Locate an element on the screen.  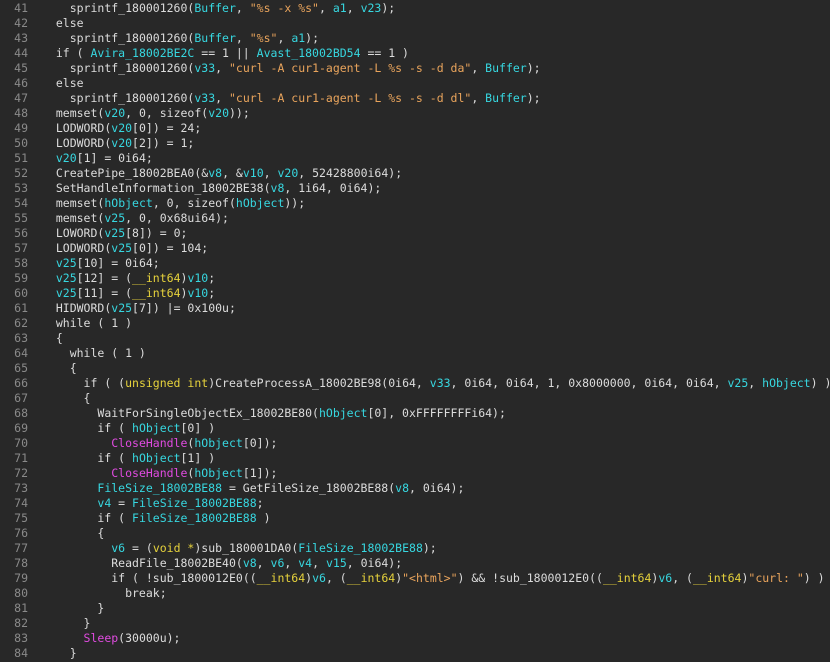
code-token: "curl -A cur1-agent -L %s -s -d da" is located at coordinates (350, 68).